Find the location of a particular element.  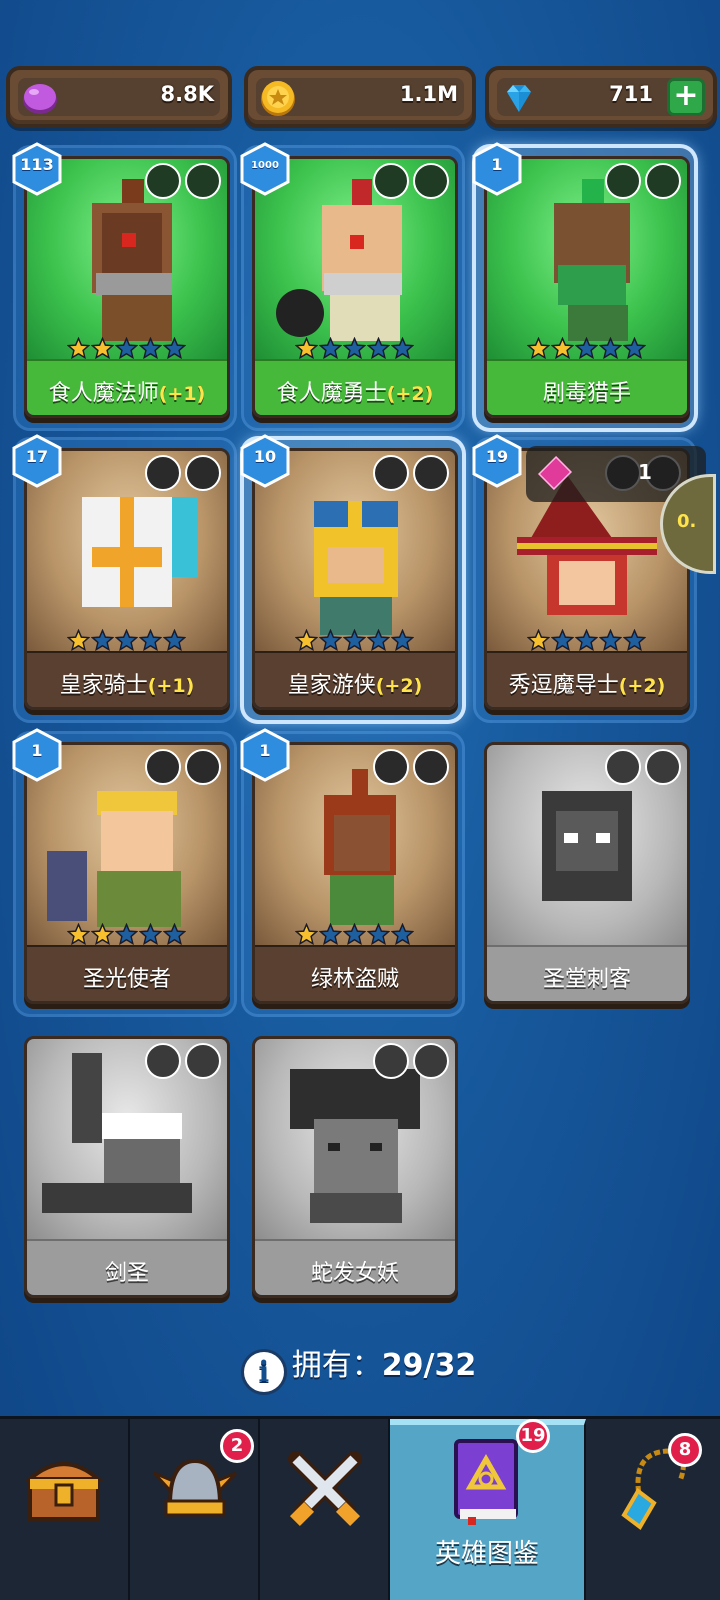

hero-card-silly-sorceress: 秀逗魔导士(+2) 19 1 0. is located at coordinates (594, 577).